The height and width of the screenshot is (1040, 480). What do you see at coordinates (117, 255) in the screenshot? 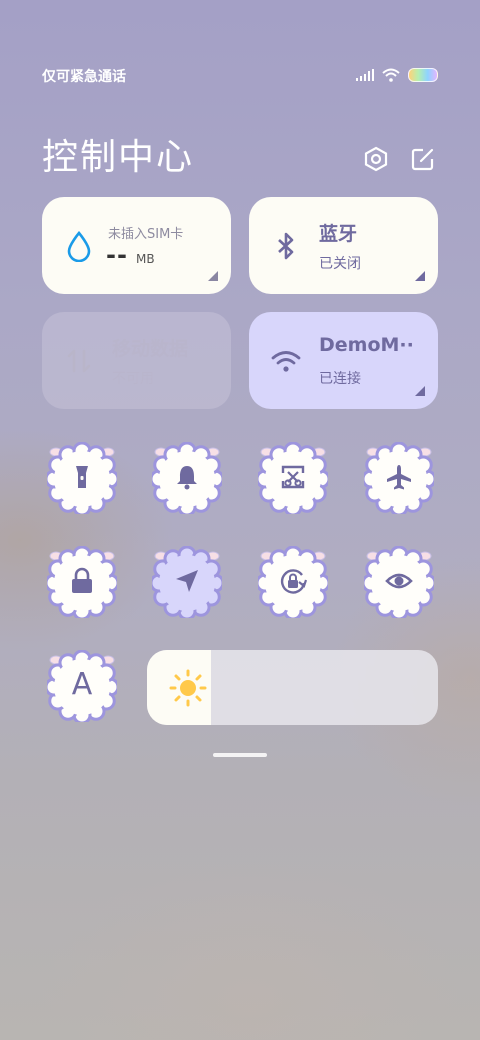
I see `data-usage-value: --` at bounding box center [117, 255].